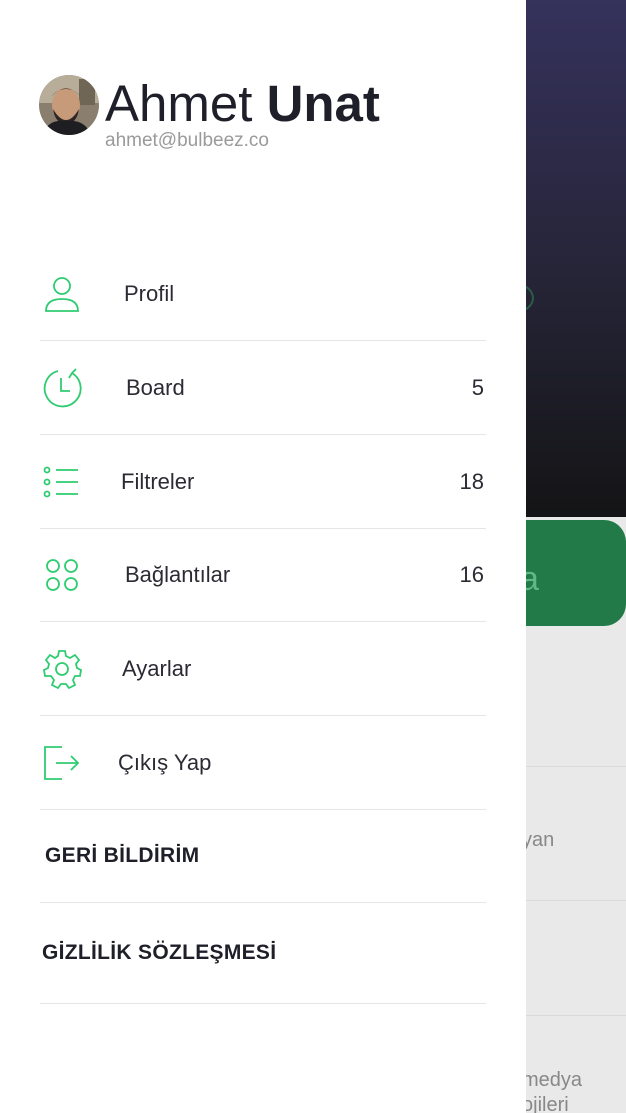 This screenshot has width=626, height=1113. What do you see at coordinates (69, 105) in the screenshot?
I see `avatar` at bounding box center [69, 105].